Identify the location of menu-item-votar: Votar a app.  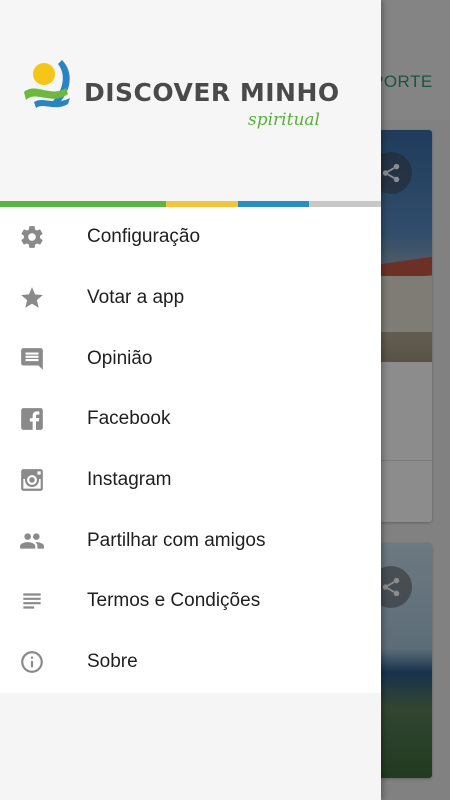
(190, 298).